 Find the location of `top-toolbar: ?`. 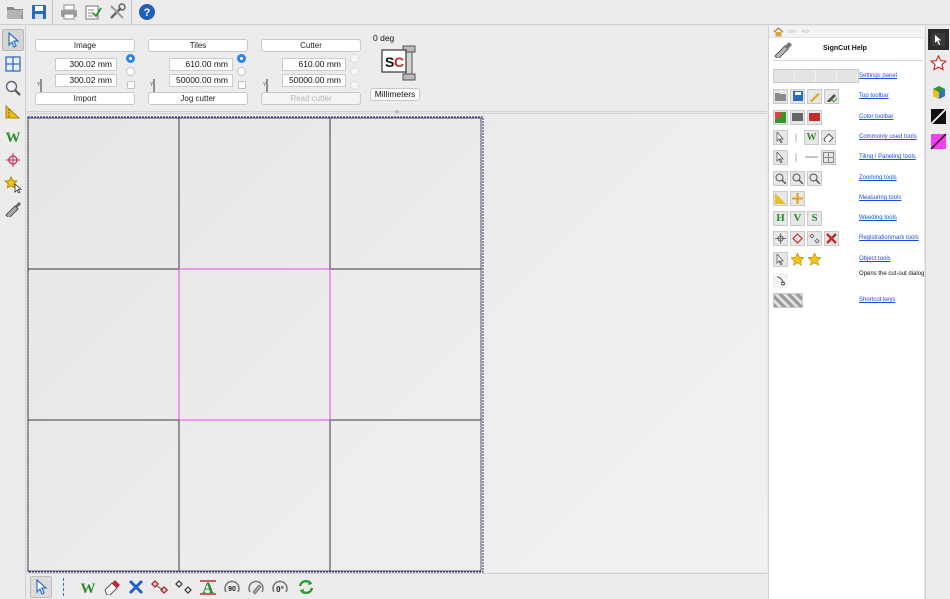

top-toolbar: ? is located at coordinates (475, 12).